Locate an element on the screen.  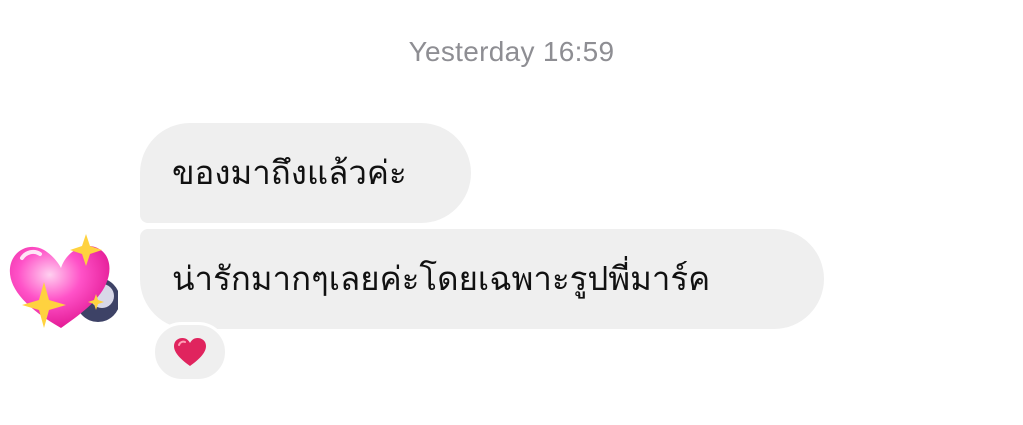
message-reaction is located at coordinates (190, 352).